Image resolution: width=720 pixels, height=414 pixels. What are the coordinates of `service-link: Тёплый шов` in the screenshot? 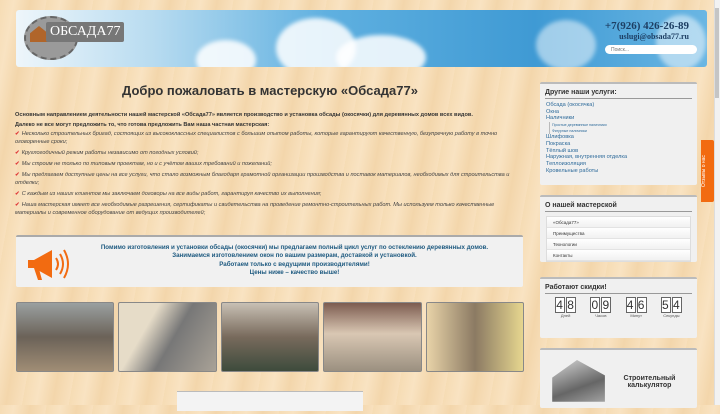 It's located at (621, 151).